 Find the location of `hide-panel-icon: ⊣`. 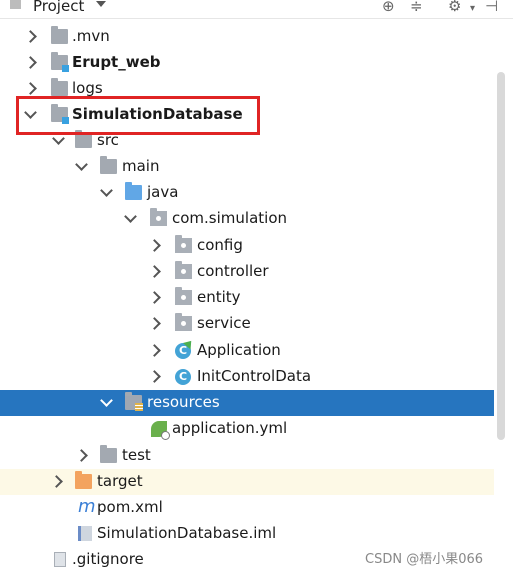

hide-panel-icon: ⊣ is located at coordinates (491, 7).